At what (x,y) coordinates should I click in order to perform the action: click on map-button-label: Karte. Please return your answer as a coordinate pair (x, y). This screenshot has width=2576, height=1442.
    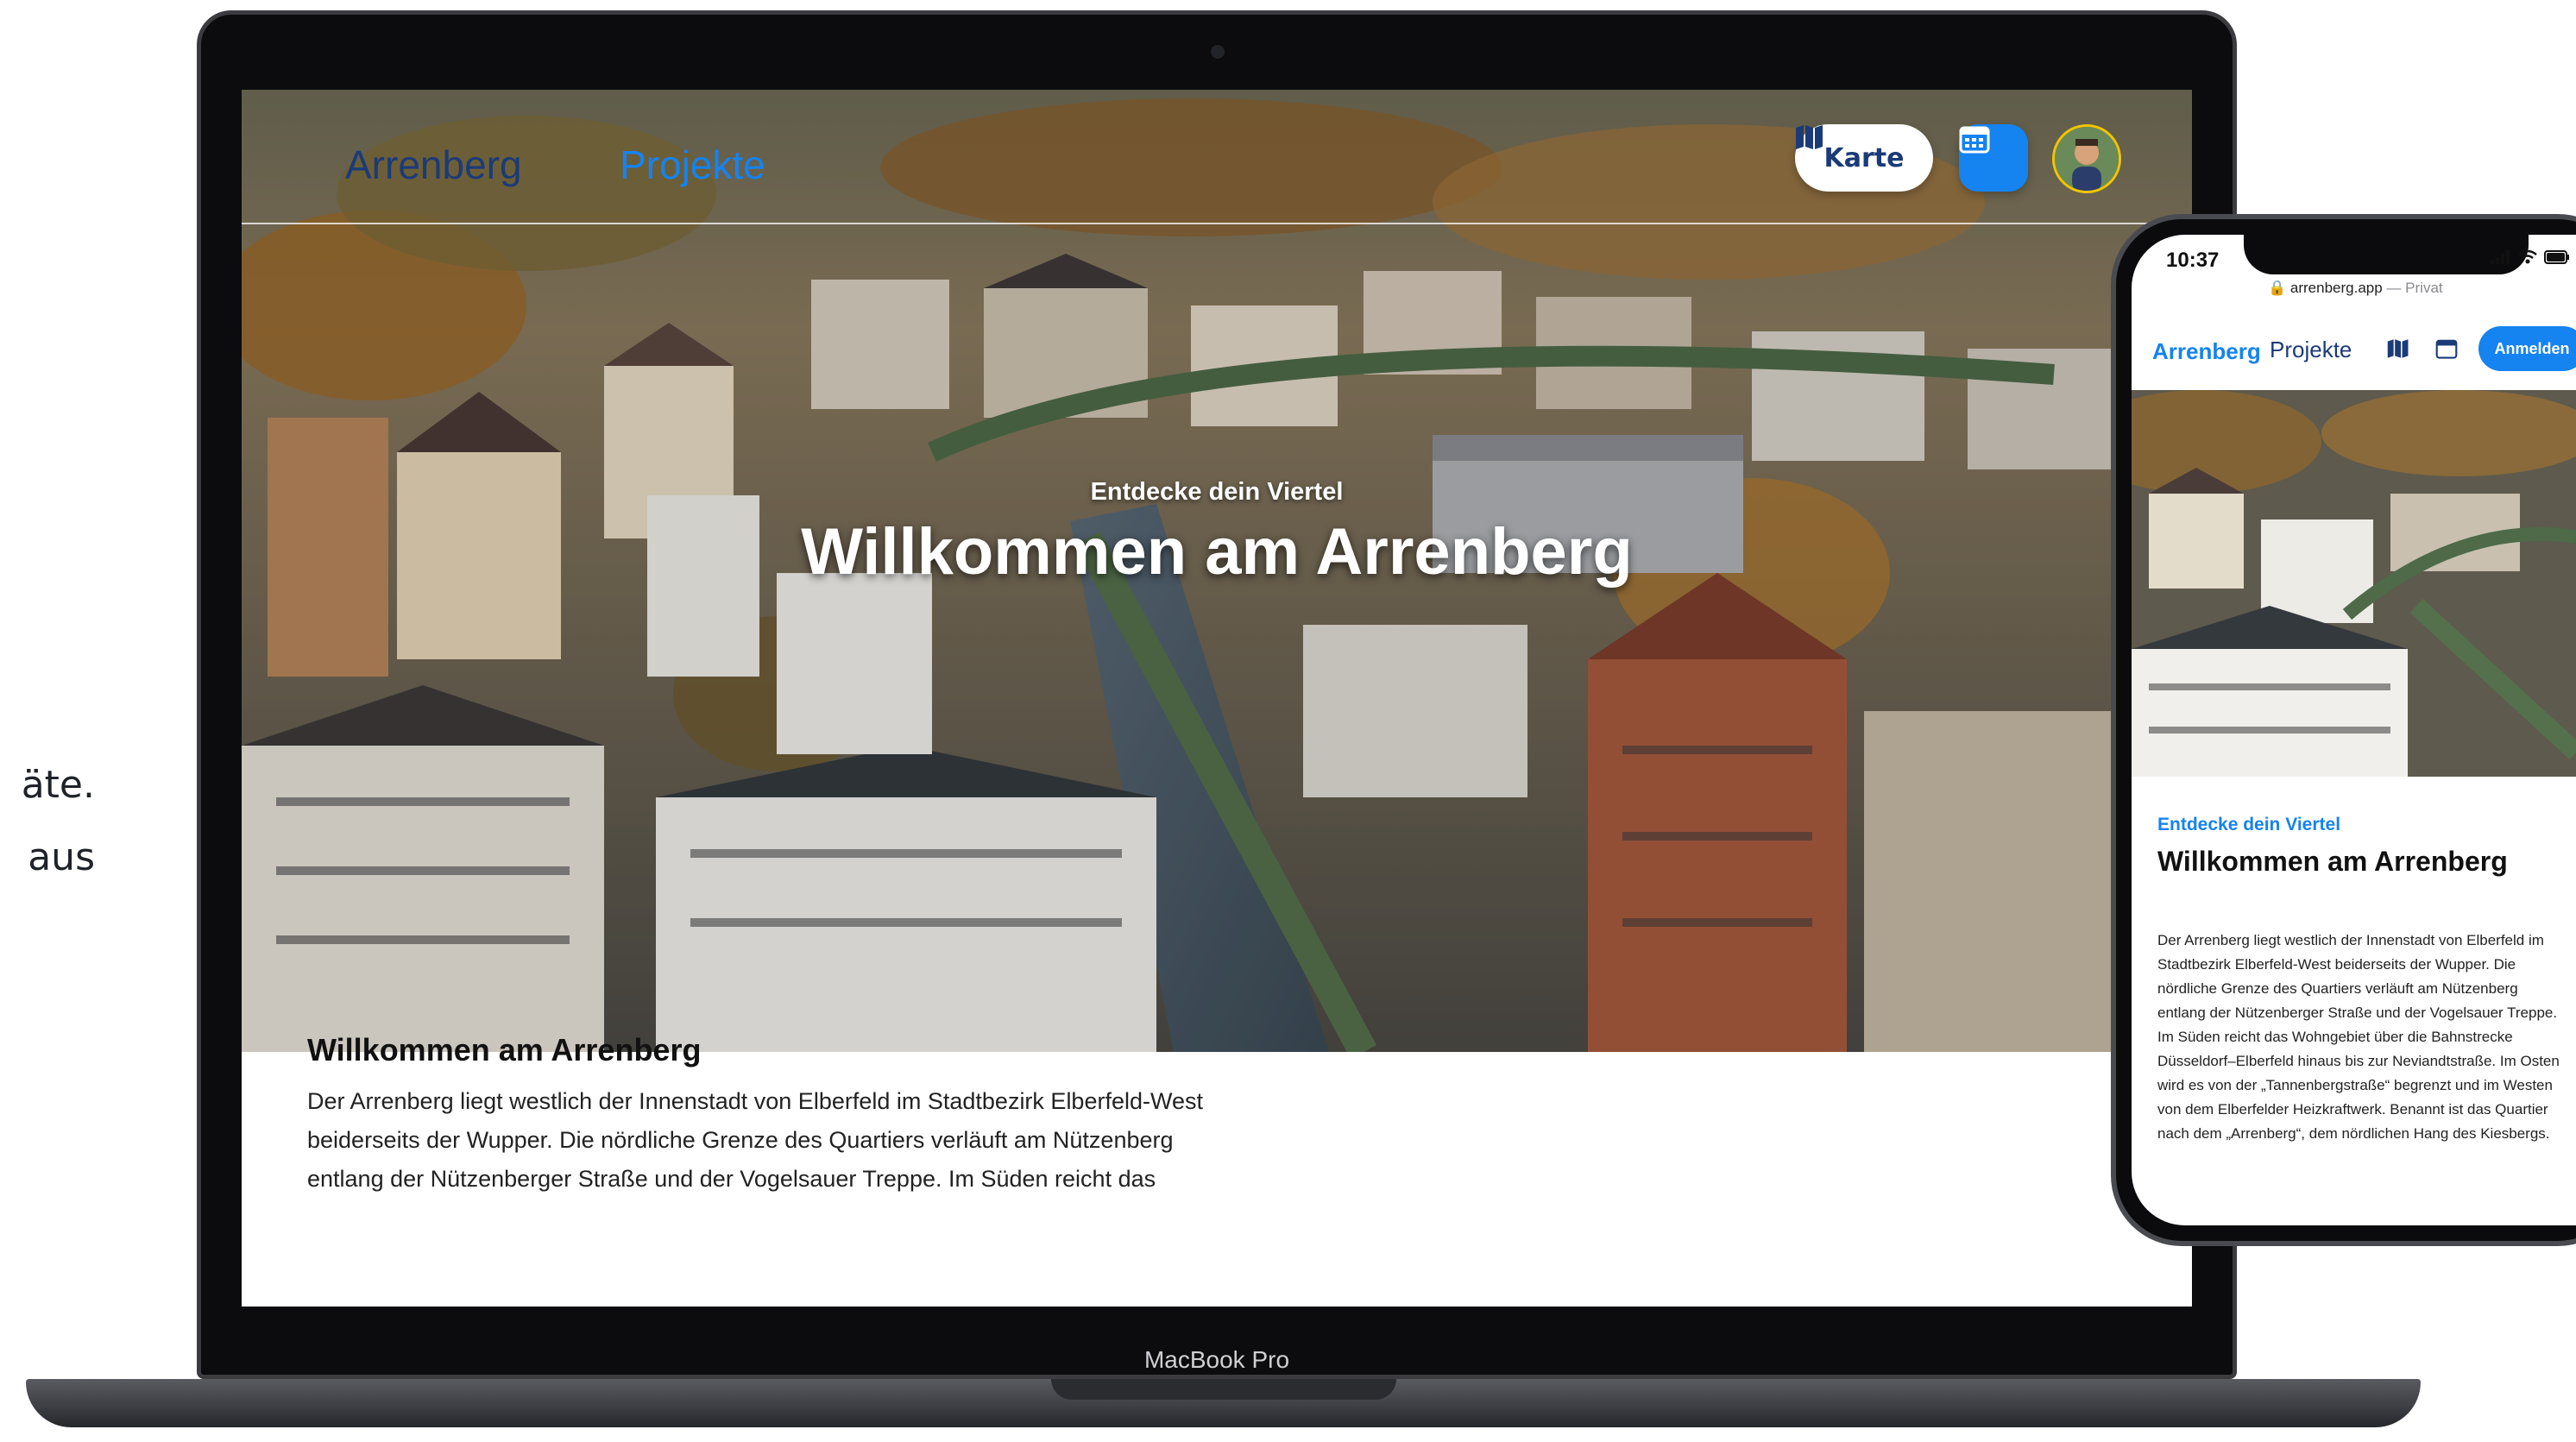
    Looking at the image, I should click on (1864, 157).